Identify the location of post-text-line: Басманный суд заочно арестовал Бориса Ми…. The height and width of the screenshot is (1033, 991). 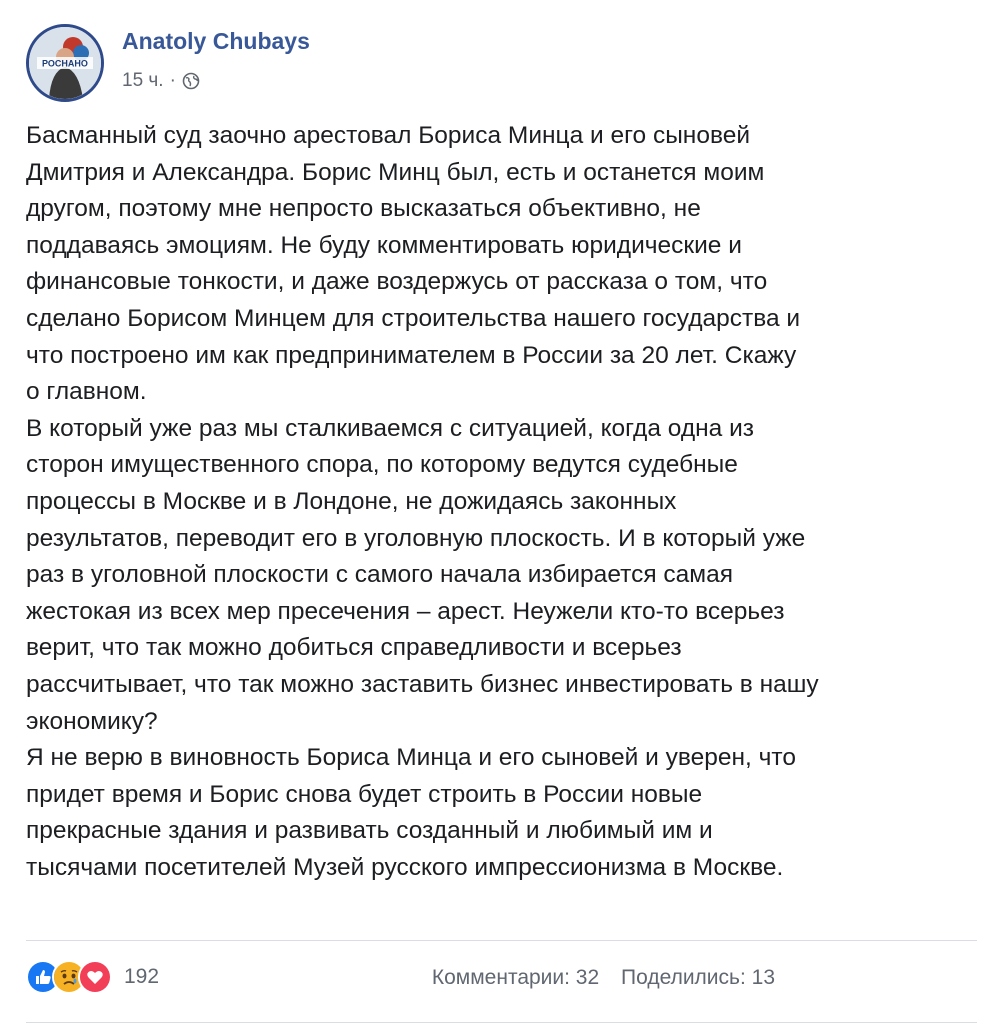
(388, 135).